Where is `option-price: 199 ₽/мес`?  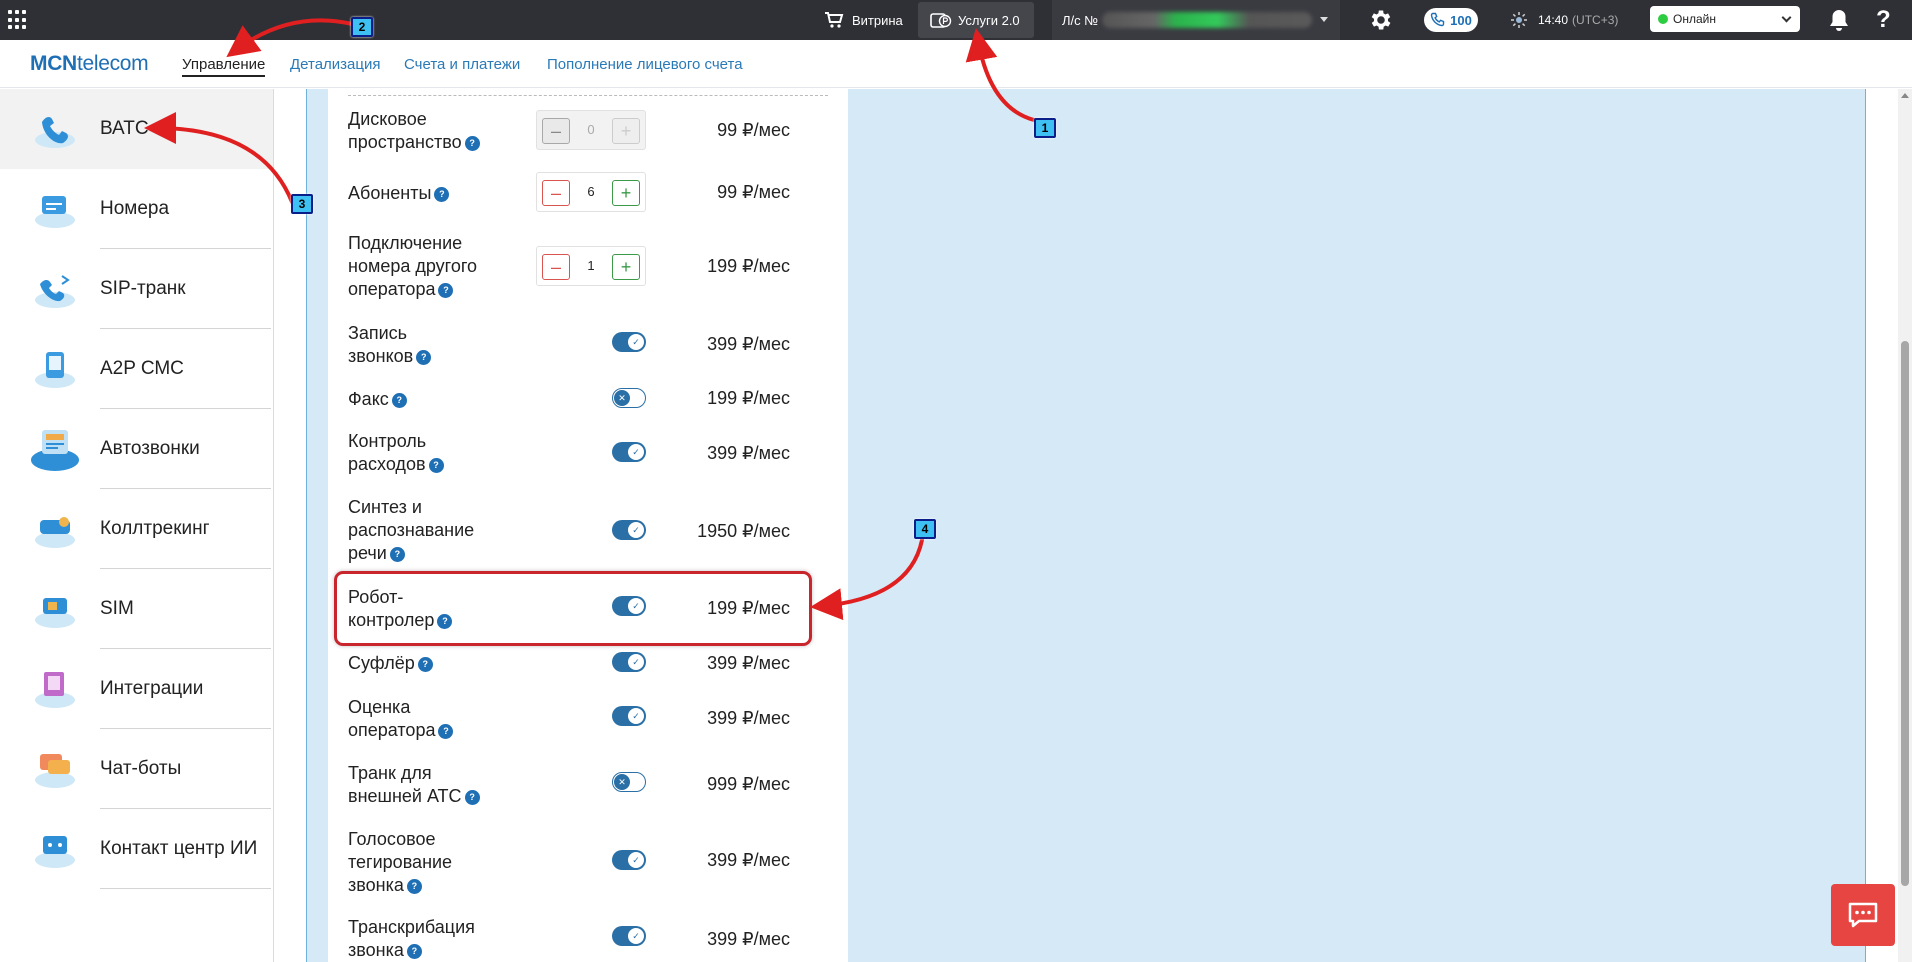 option-price: 199 ₽/мес is located at coordinates (748, 266).